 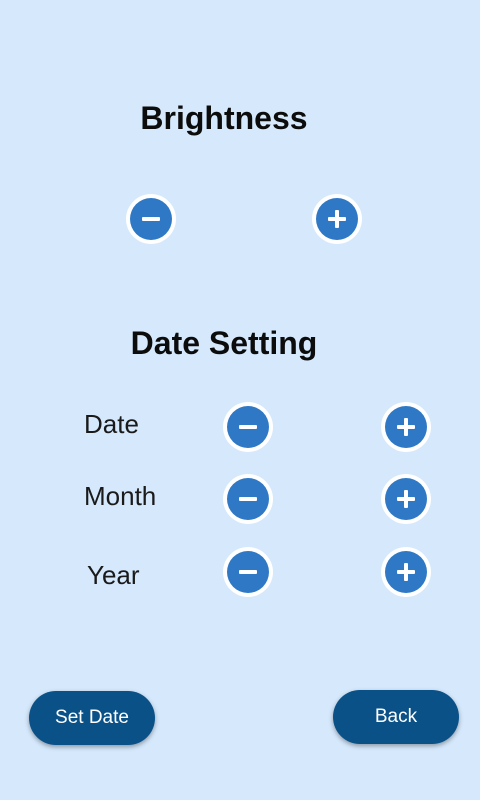 I want to click on date-increase-button, so click(x=406, y=427).